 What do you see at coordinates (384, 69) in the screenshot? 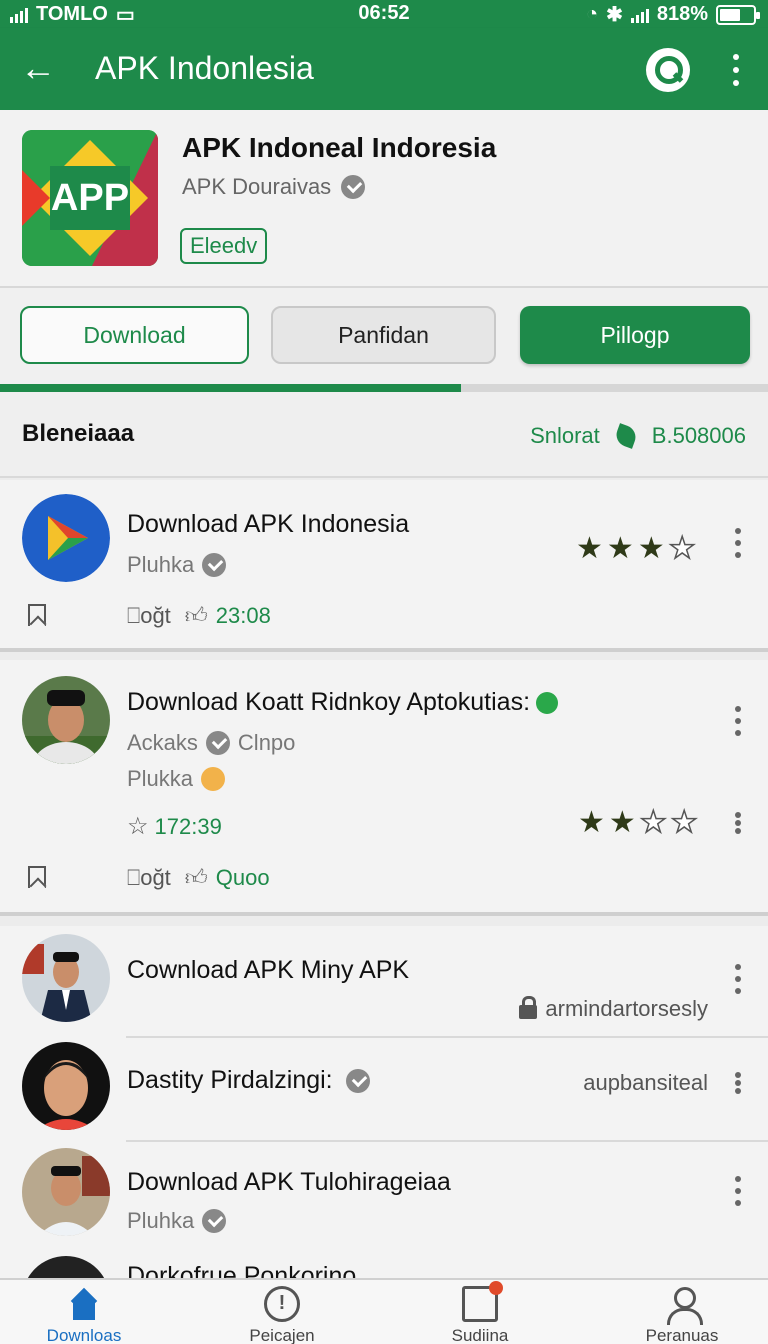
I see `app-bar: ← APK Indonlesia` at bounding box center [384, 69].